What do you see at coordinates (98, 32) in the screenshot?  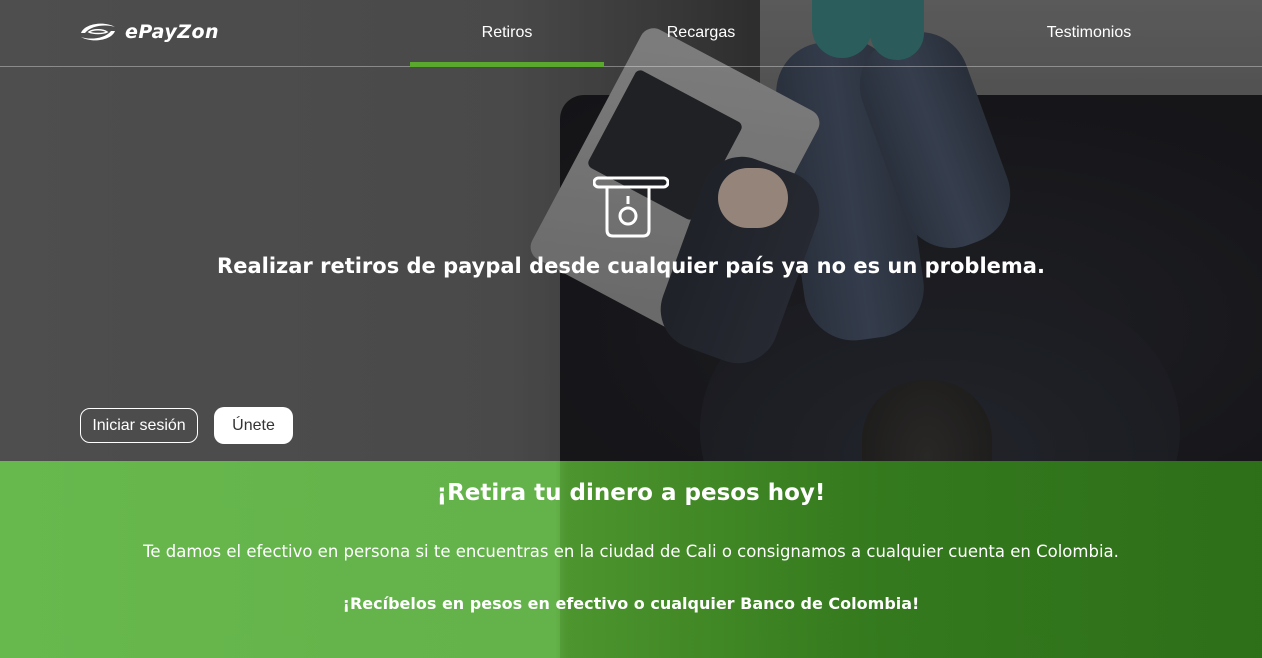 I see `epayzon-swoosh-icon` at bounding box center [98, 32].